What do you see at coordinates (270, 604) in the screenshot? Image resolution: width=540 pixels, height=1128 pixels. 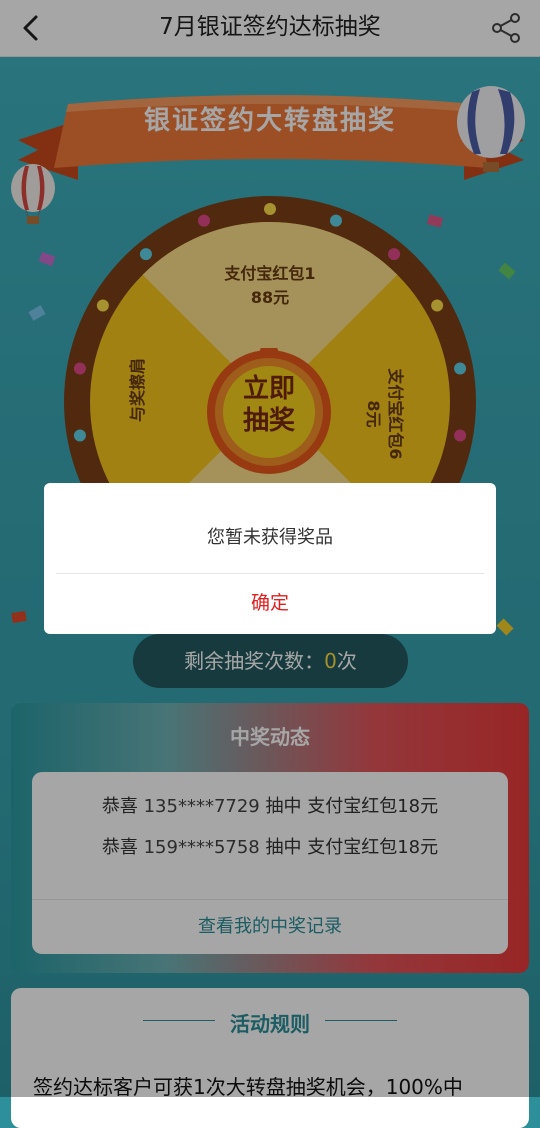 I see `confirm-button: 确定` at bounding box center [270, 604].